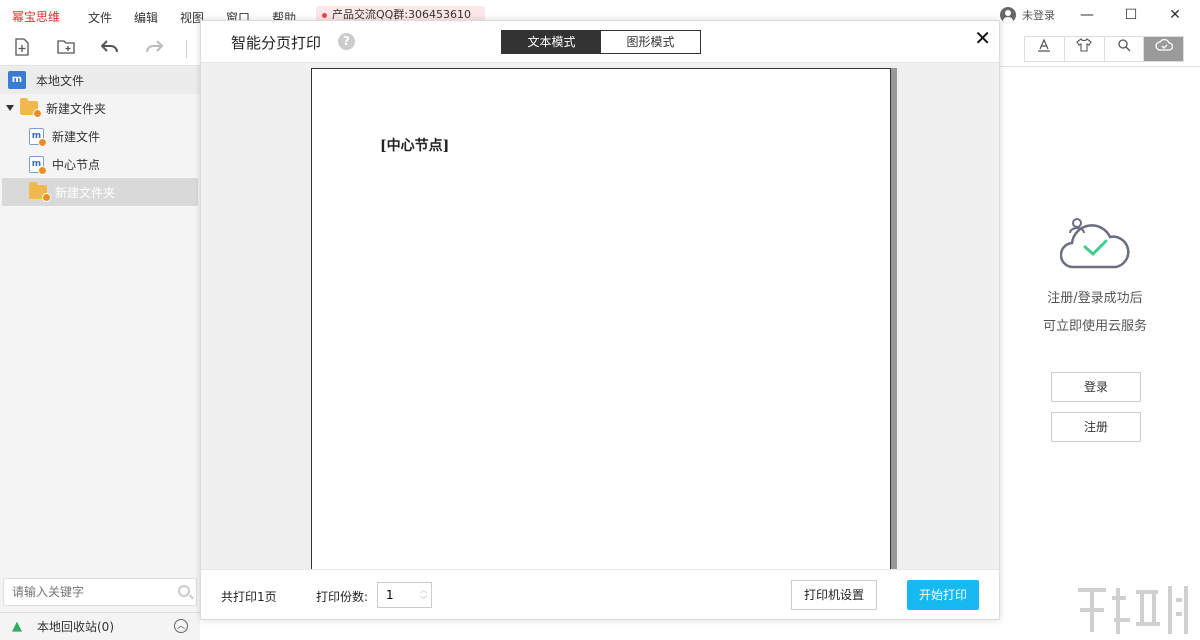 The height and width of the screenshot is (640, 1200). Describe the element at coordinates (1096, 427) in the screenshot. I see `register-button: 注册` at that location.